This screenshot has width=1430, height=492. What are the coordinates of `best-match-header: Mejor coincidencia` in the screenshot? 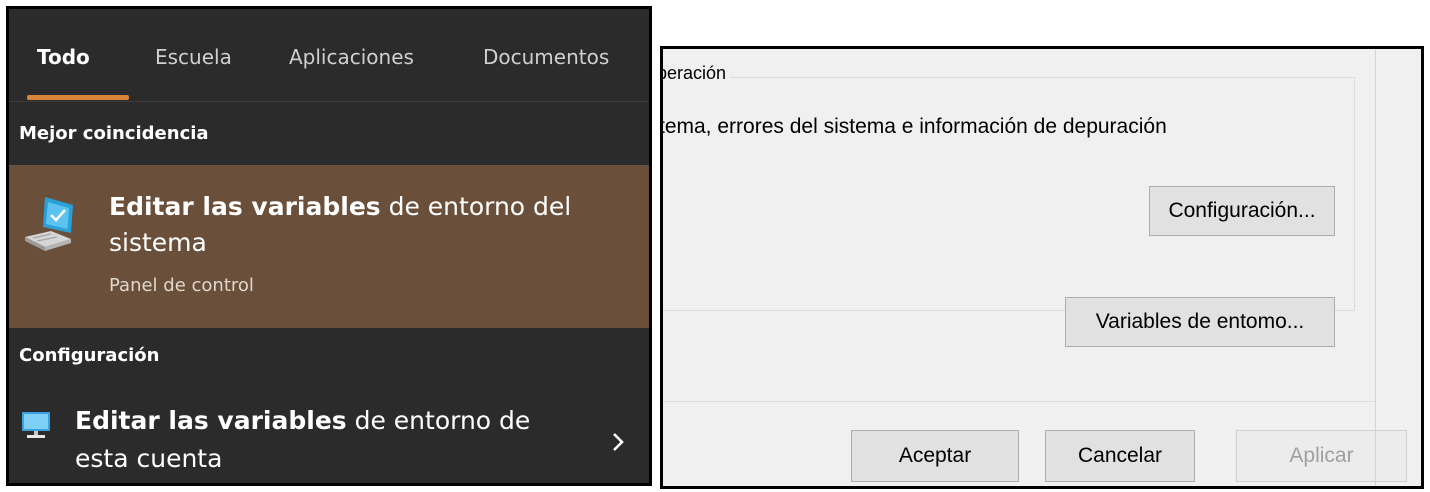 It's located at (114, 133).